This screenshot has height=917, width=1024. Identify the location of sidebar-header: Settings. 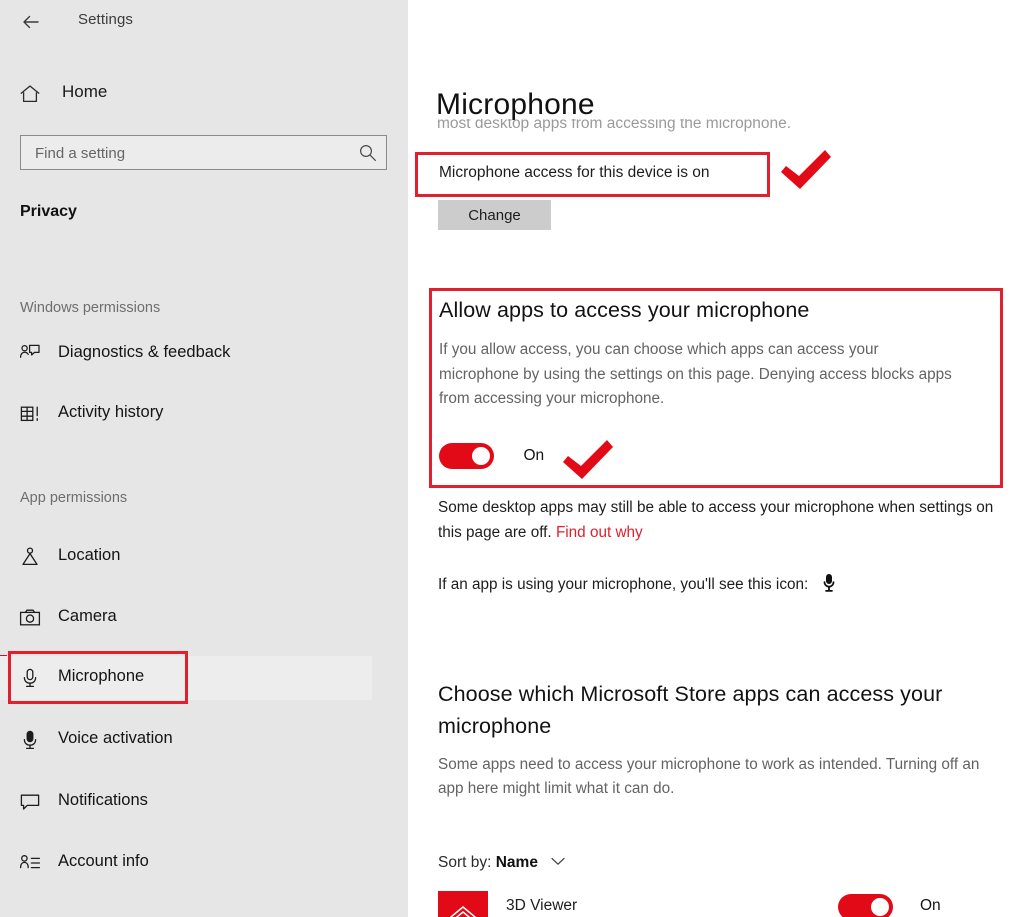
(204, 21).